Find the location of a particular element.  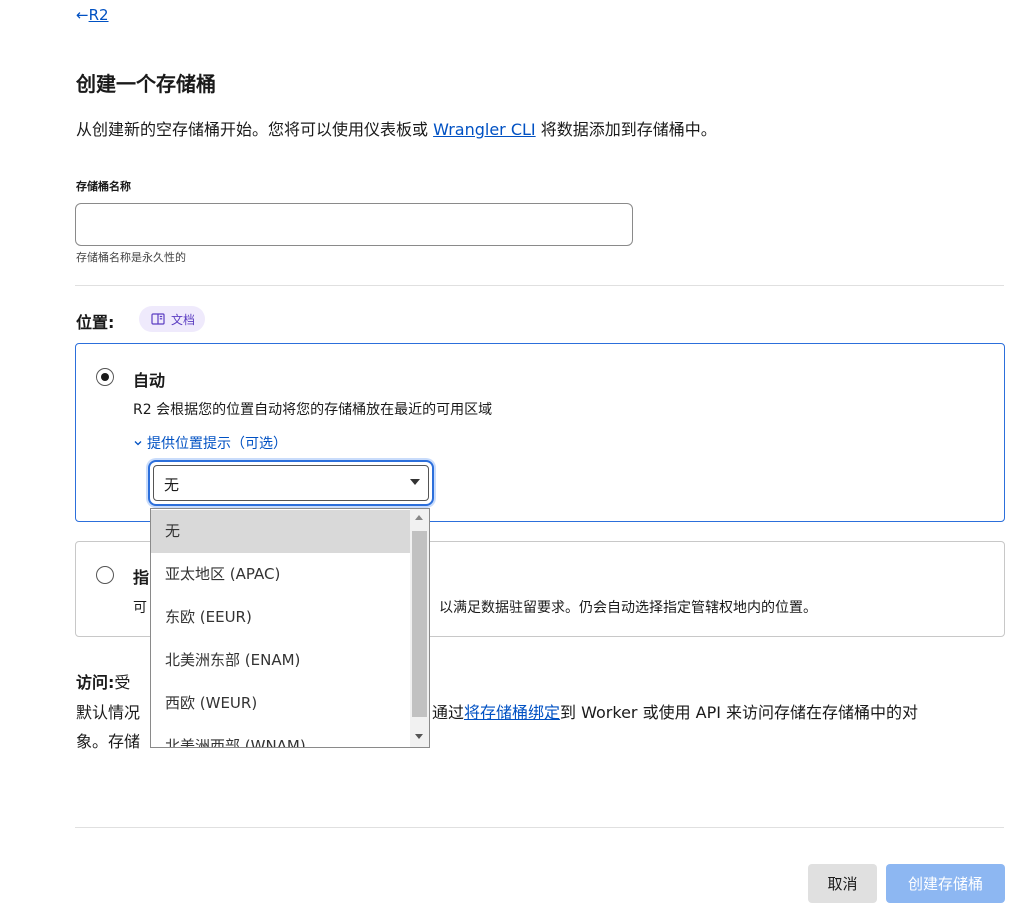

dropdown-option: 北美洲西部 (WNAM) is located at coordinates (280, 736).